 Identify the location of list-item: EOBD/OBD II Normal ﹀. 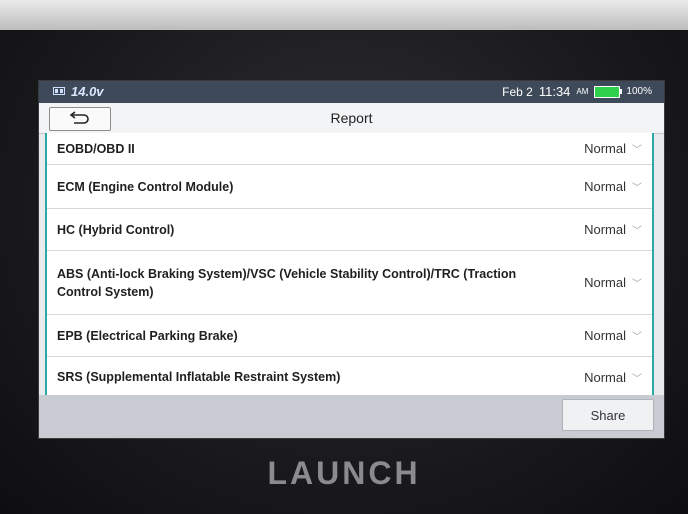
(349, 149).